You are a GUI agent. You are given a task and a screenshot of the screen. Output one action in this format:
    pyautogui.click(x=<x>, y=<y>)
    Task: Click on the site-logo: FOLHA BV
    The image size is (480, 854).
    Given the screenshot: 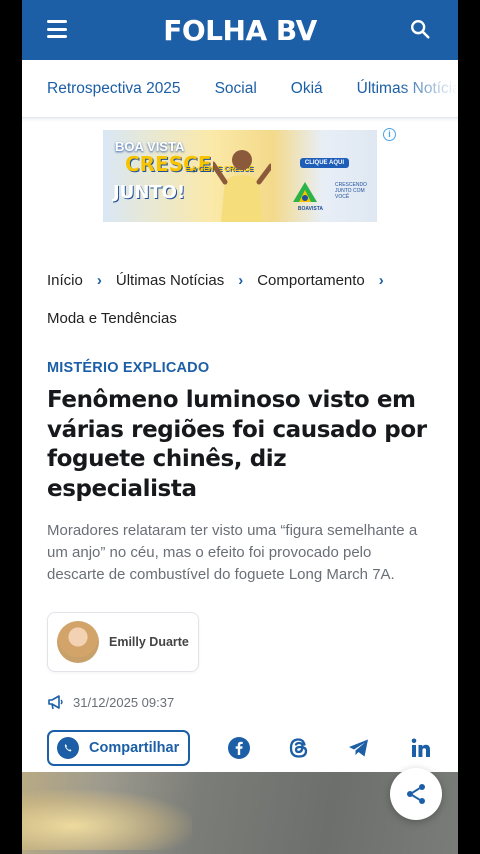 What is the action you would take?
    pyautogui.click(x=240, y=30)
    